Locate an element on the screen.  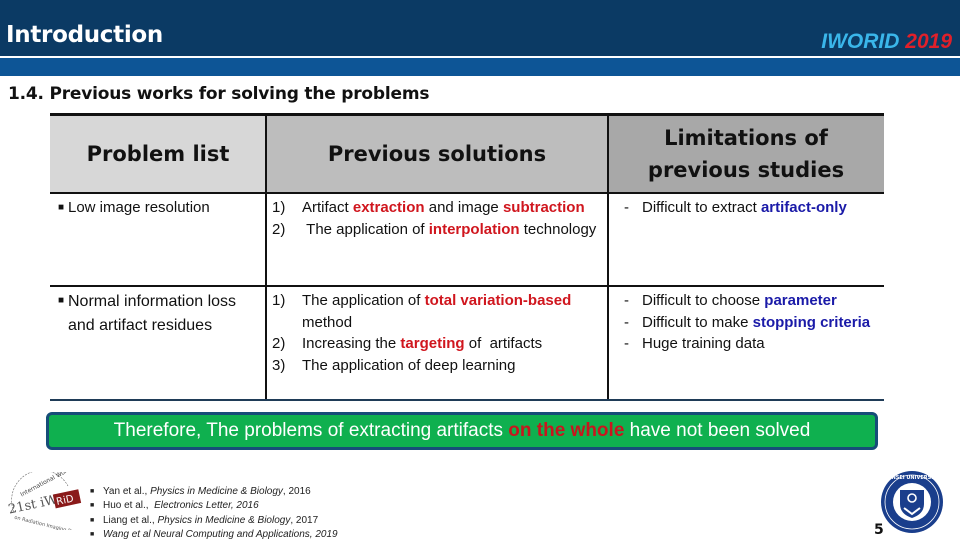
university-name-text: YONSEI UNIVERSITY is located at coordinates (912, 478).